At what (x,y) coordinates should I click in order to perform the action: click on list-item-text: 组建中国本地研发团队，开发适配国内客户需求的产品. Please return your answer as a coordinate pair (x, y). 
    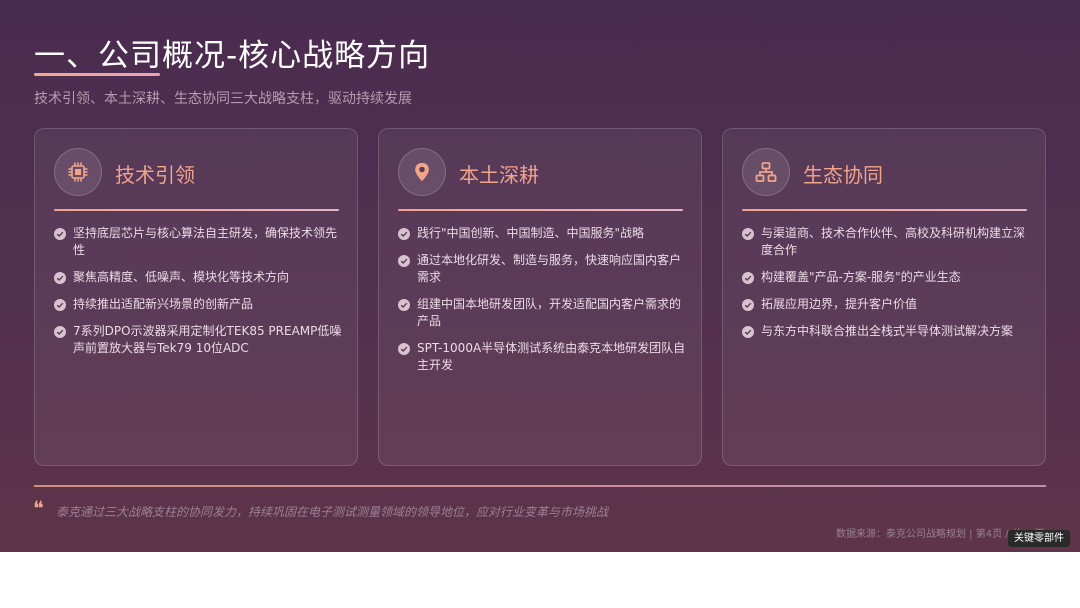
    Looking at the image, I should click on (549, 312).